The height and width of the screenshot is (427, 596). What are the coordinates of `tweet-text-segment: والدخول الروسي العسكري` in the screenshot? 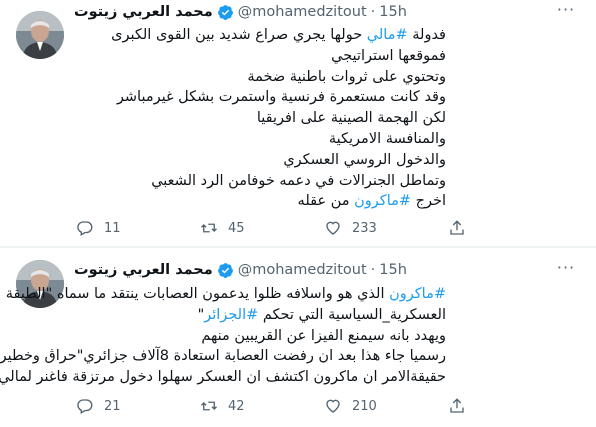 It's located at (364, 159).